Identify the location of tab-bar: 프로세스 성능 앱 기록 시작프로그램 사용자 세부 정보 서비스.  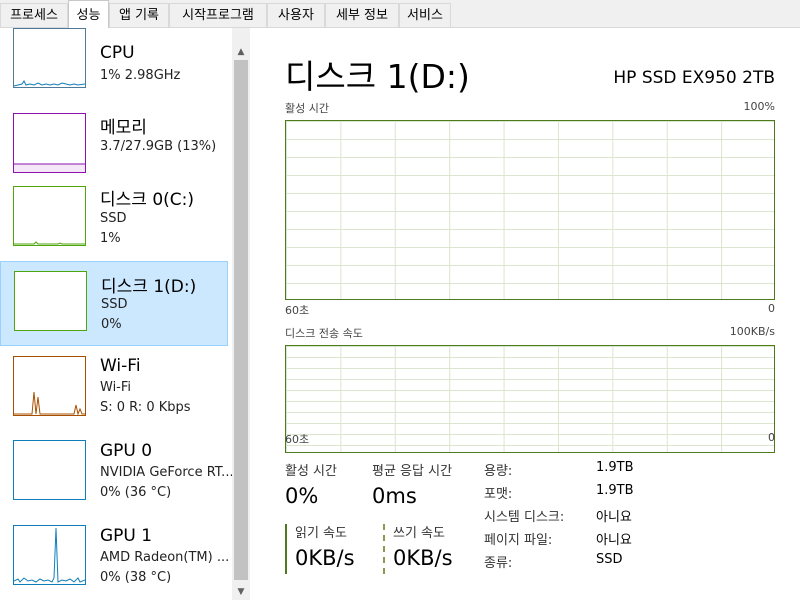
(400, 14).